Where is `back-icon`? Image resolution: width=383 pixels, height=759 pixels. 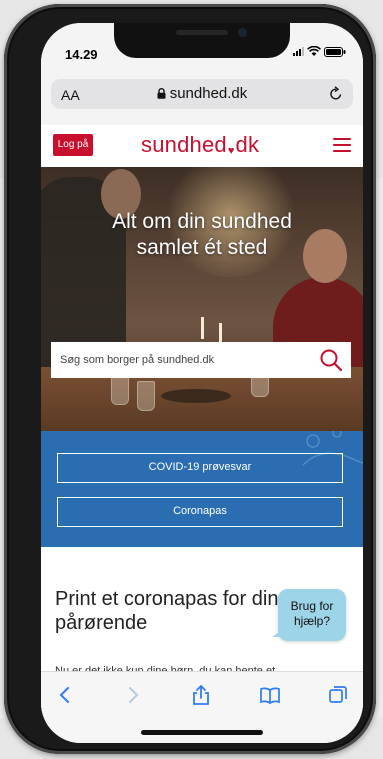 back-icon is located at coordinates (65, 695).